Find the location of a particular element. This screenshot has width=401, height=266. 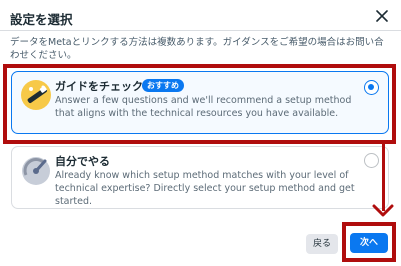

arrow-down-icon is located at coordinates (383, 210).